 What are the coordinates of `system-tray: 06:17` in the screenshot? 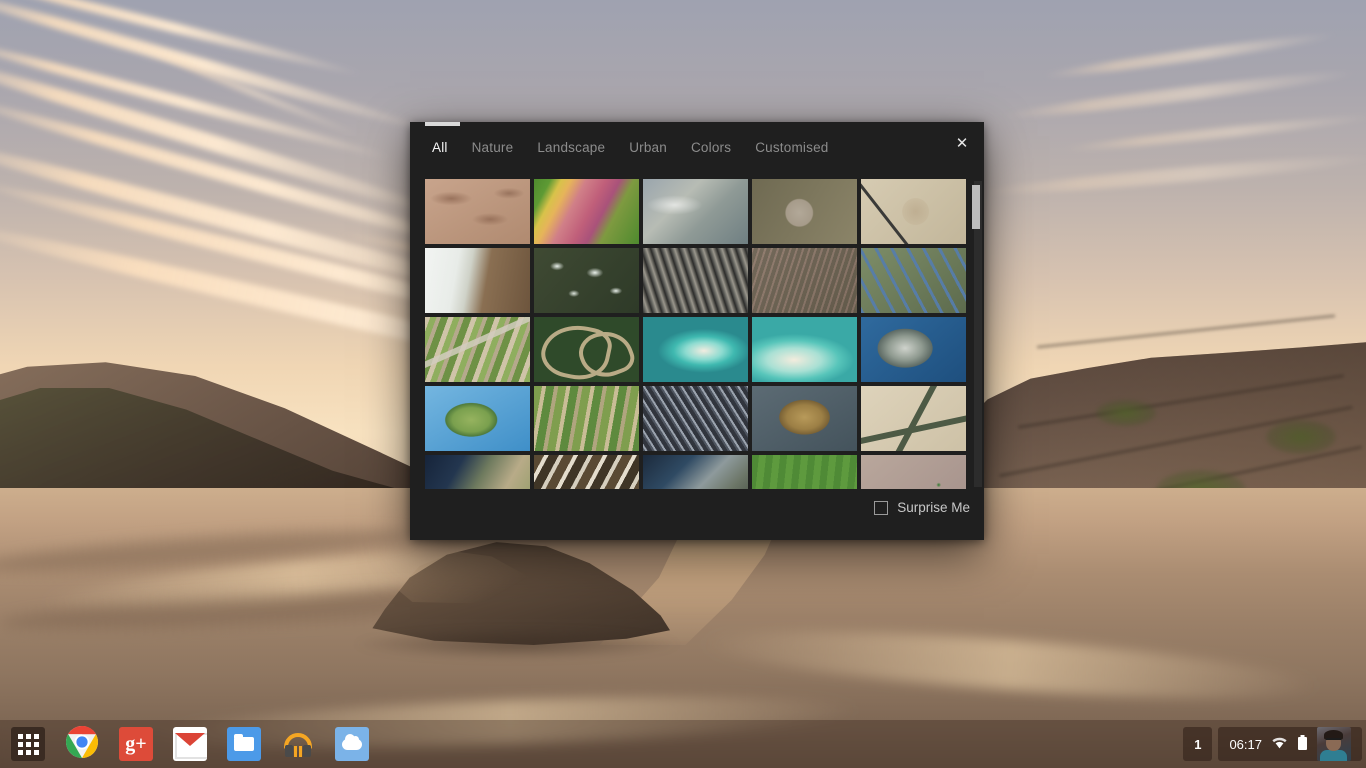 It's located at (1290, 744).